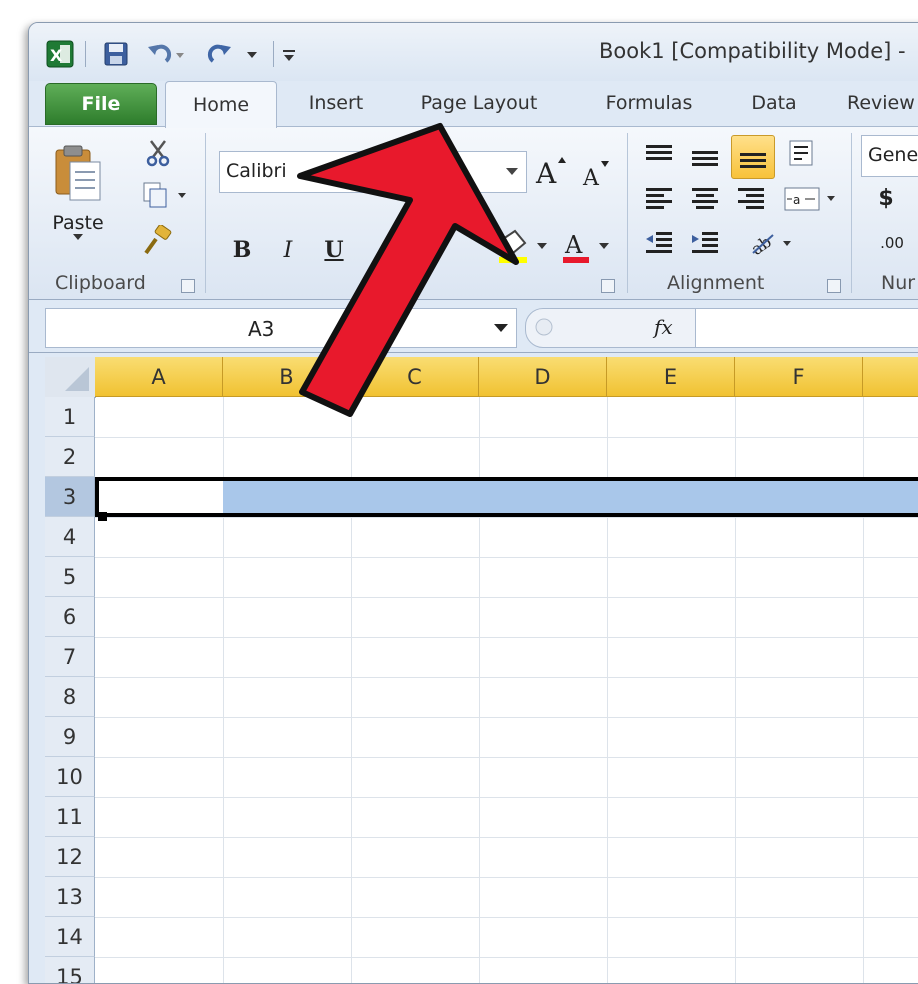  What do you see at coordinates (70, 697) in the screenshot?
I see `row-header-8: 8` at bounding box center [70, 697].